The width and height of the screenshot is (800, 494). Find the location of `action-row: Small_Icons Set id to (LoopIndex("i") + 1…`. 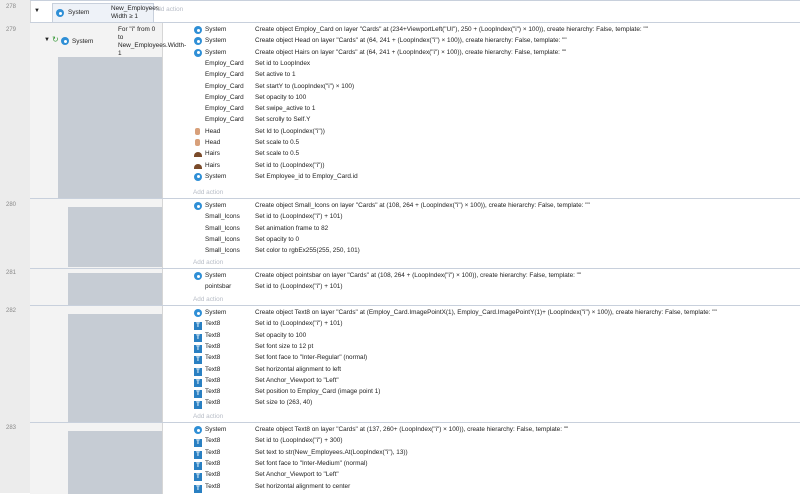

action-row: Small_Icons Set id to (LoopIndex("i") + 1… is located at coordinates (496, 216).